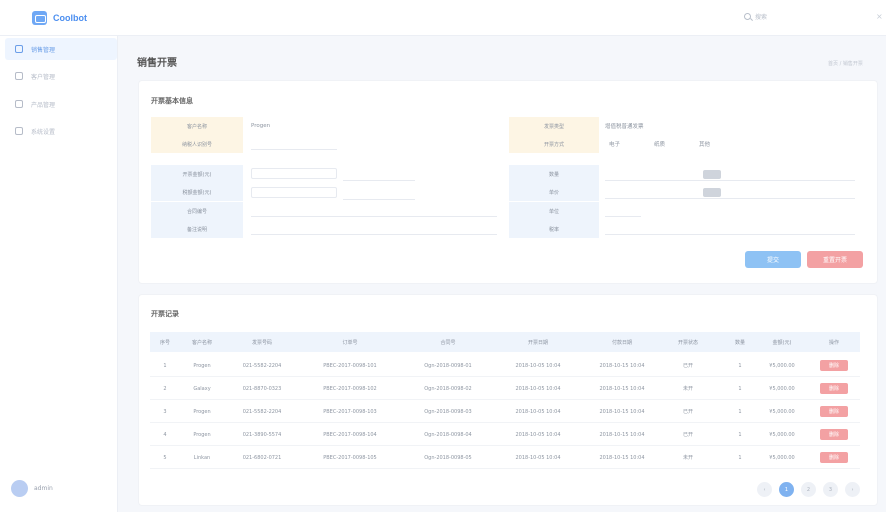  I want to click on breadcrumb: 首页 / 销售开票, so click(845, 63).